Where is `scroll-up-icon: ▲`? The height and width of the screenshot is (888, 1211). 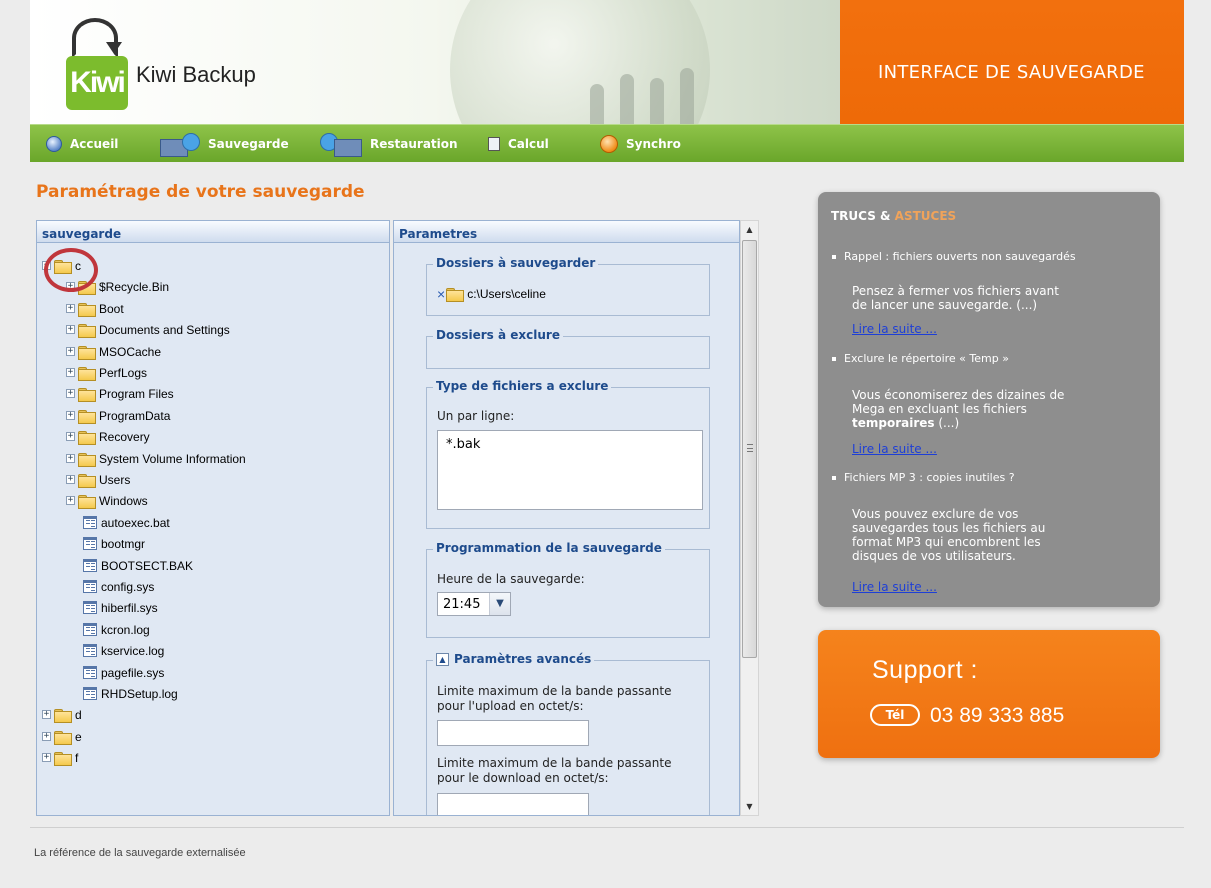
scroll-up-icon: ▲ is located at coordinates (749, 229).